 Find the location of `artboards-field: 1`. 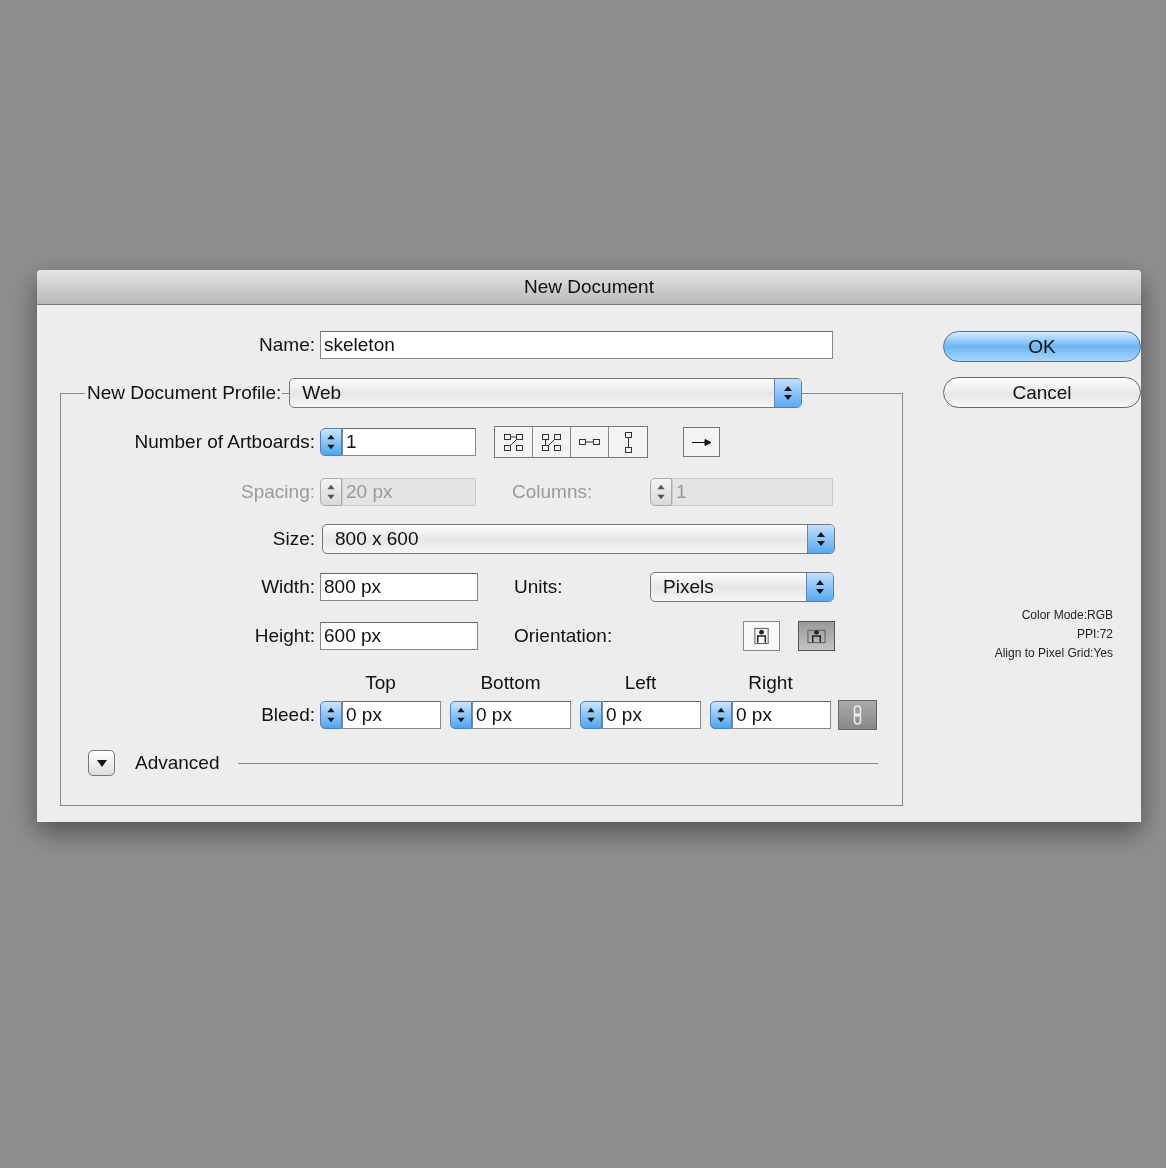

artboards-field: 1 is located at coordinates (409, 442).